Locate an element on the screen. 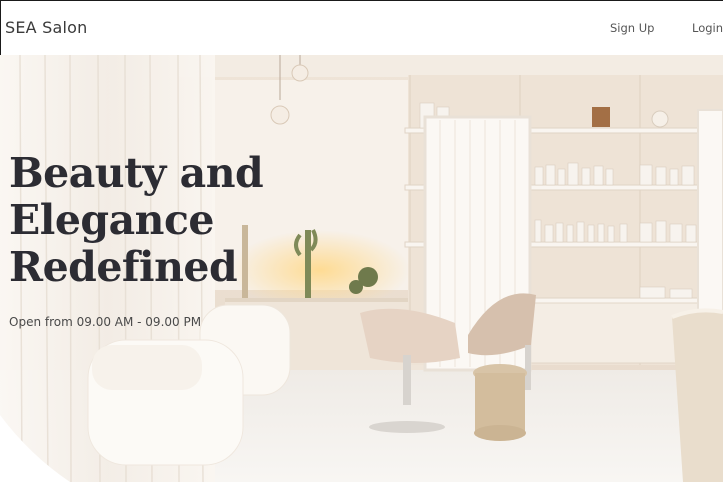 Image resolution: width=723 pixels, height=482 pixels. top-navbar: SEA Salon Sign Up Login is located at coordinates (361, 27).